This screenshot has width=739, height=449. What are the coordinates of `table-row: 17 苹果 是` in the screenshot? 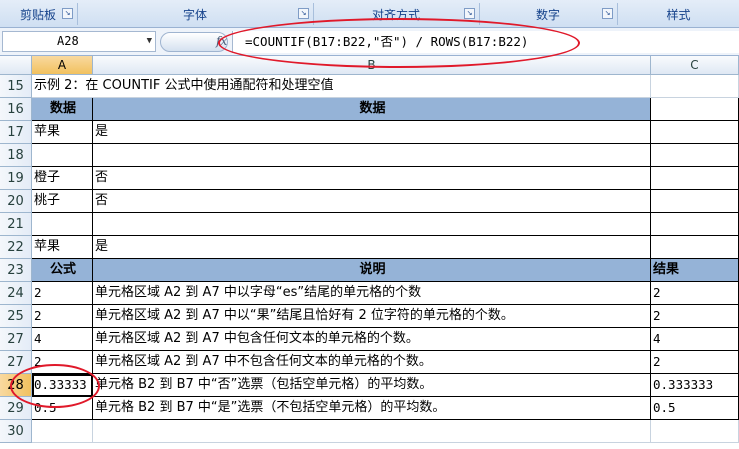 It's located at (369, 132).